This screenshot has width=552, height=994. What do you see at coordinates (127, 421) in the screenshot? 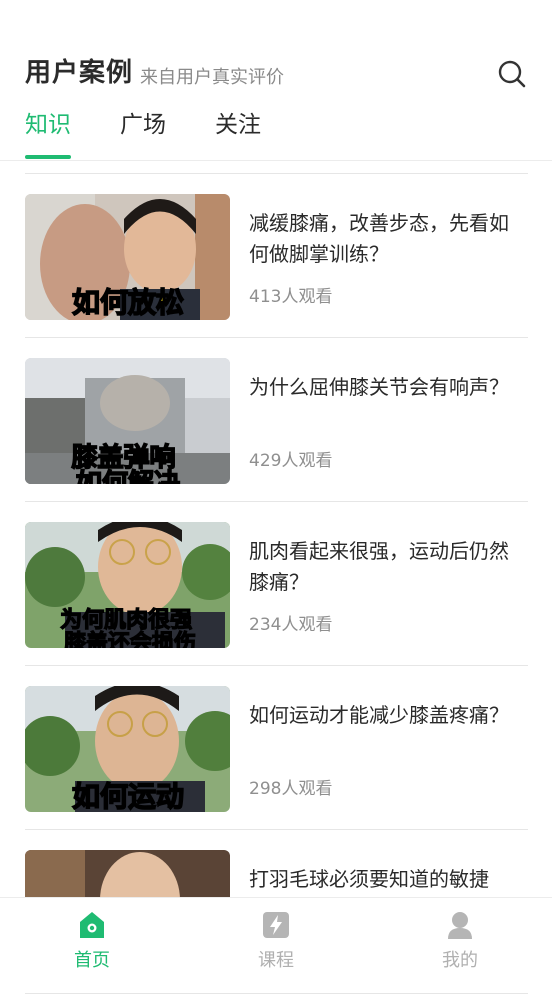
I see `video-thumbnail: 膝盖弹响 如何解决` at bounding box center [127, 421].